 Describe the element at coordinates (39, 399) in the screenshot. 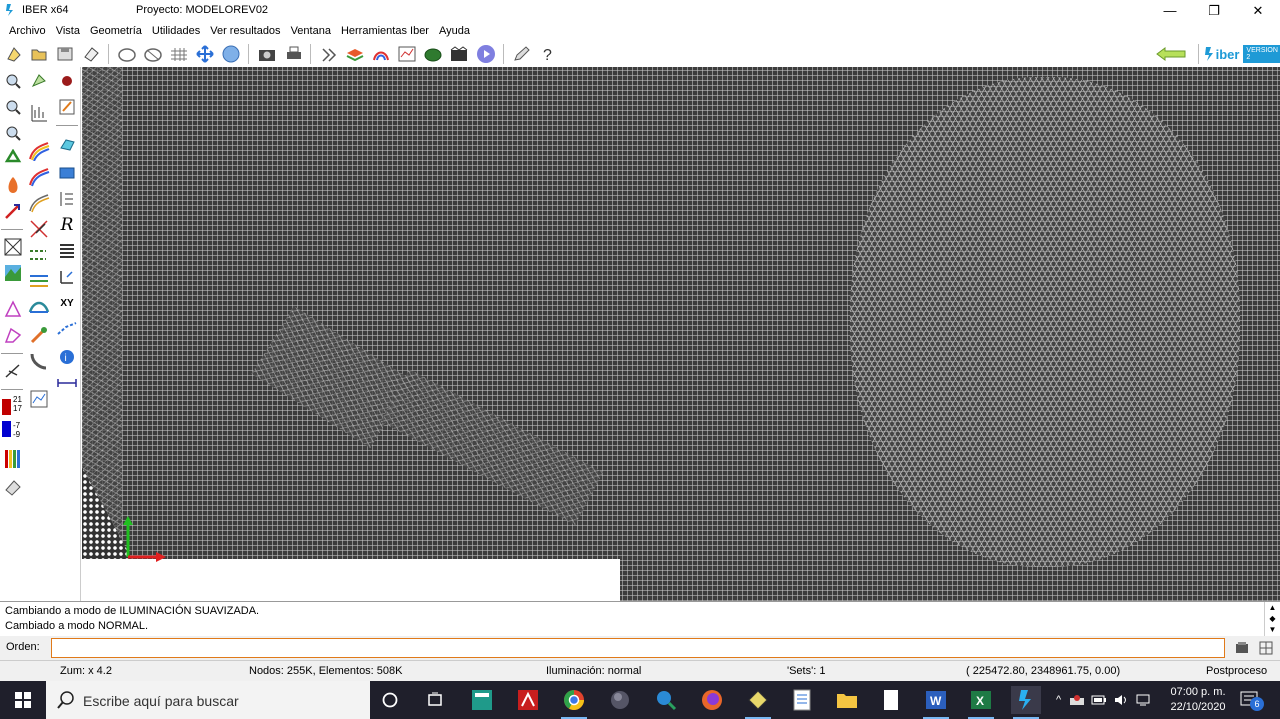

I see `graph-window-icon` at that location.